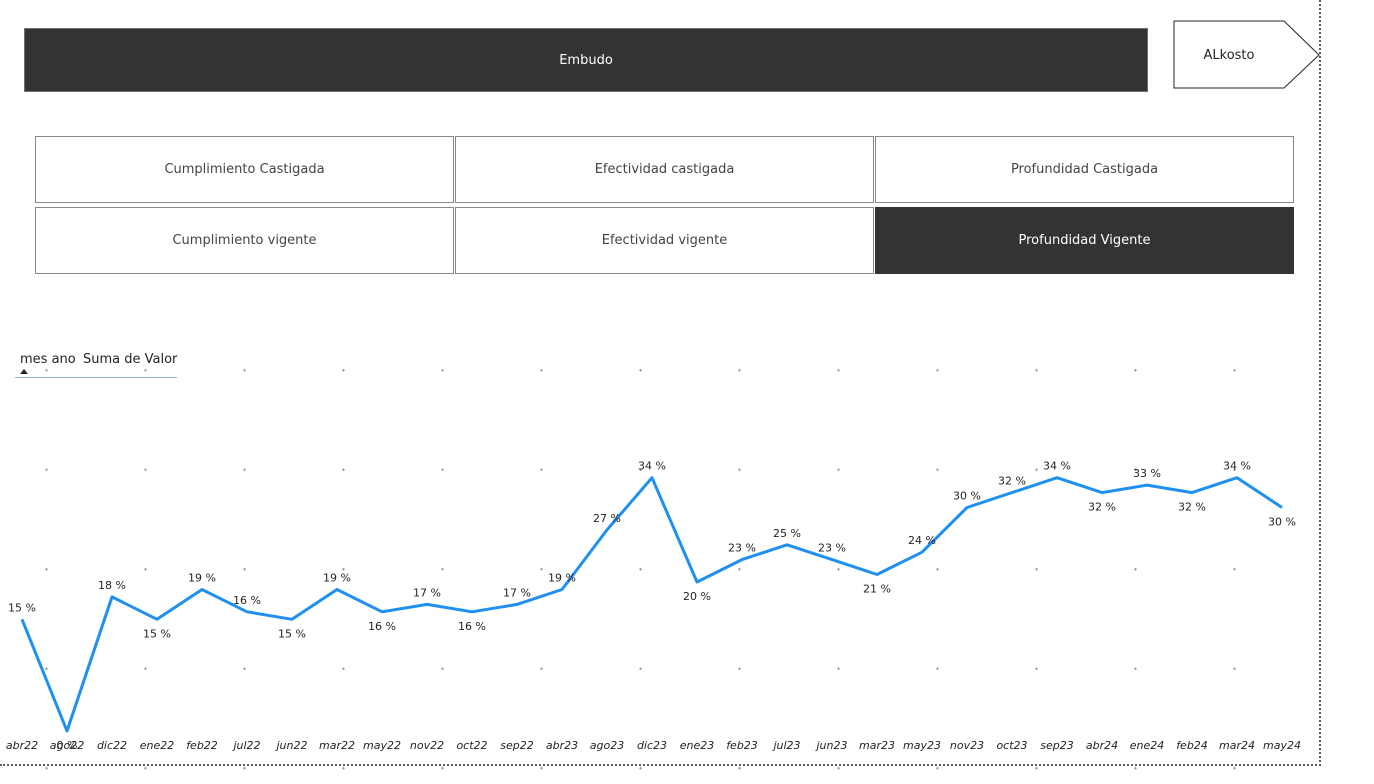 Image resolution: width=1374 pixels, height=784 pixels. What do you see at coordinates (516, 745) in the screenshot?
I see `x-axis-tick-label: sep22` at bounding box center [516, 745].